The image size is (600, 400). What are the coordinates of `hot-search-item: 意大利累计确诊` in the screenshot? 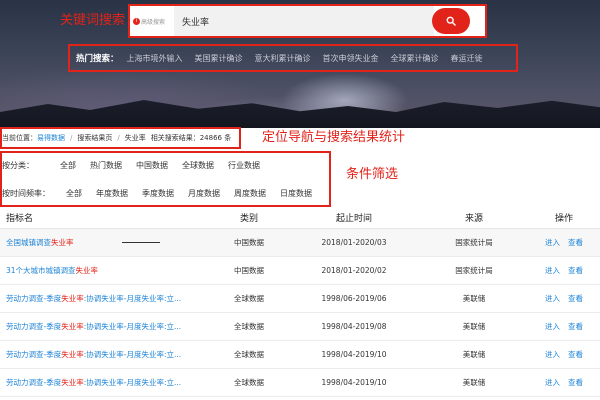 It's located at (283, 58).